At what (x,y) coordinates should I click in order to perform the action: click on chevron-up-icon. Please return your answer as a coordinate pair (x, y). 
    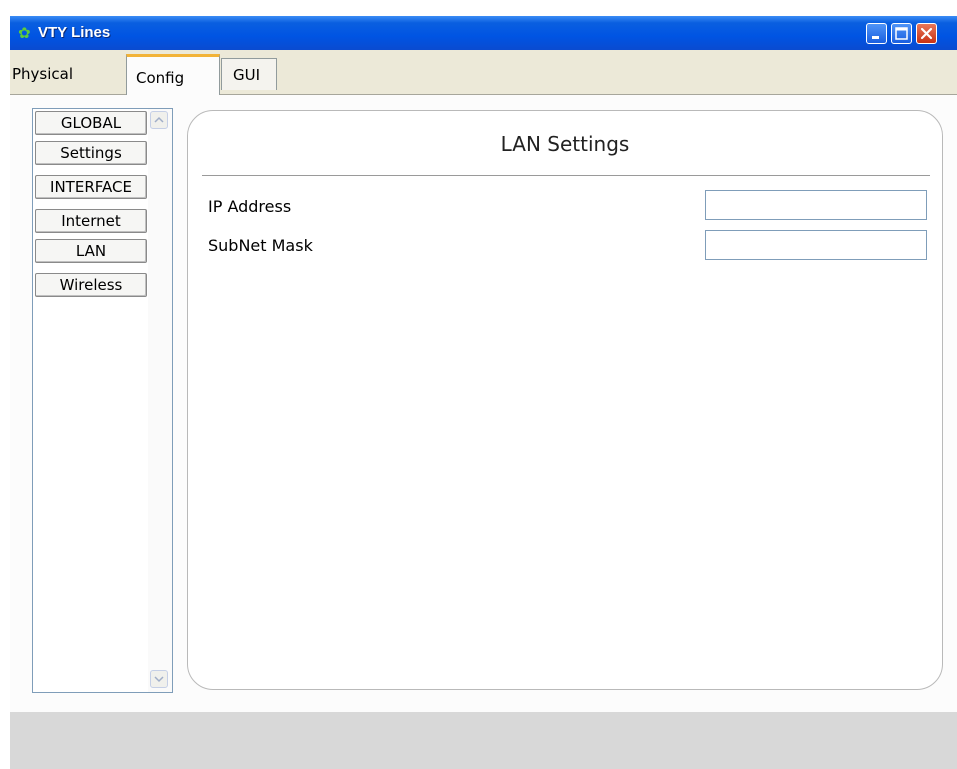
    Looking at the image, I should click on (159, 119).